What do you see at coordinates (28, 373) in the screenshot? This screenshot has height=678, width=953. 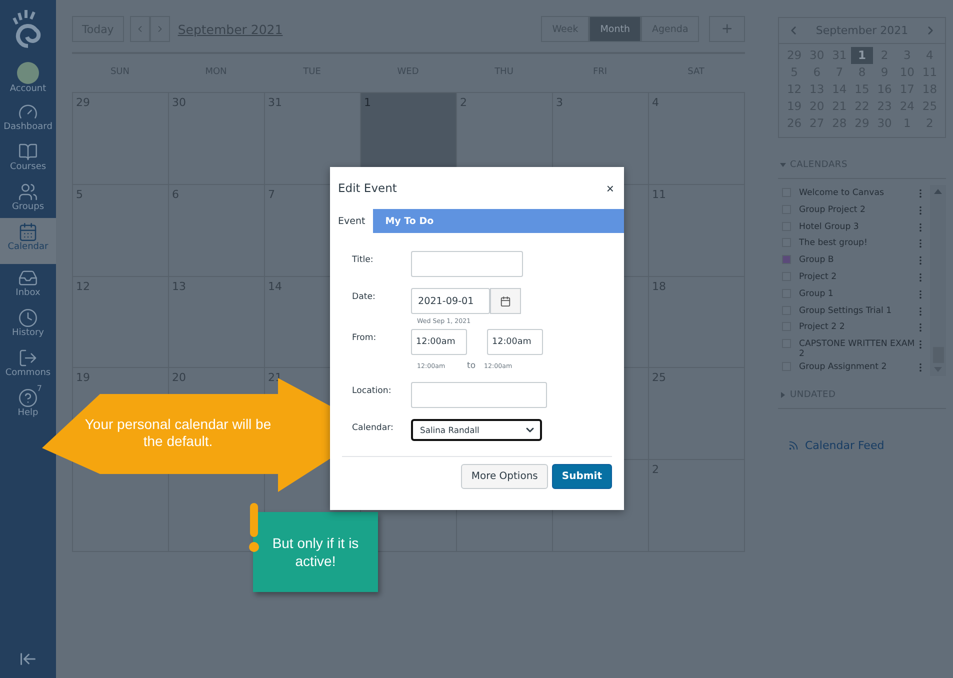 I see `sidebar-label: Commons` at bounding box center [28, 373].